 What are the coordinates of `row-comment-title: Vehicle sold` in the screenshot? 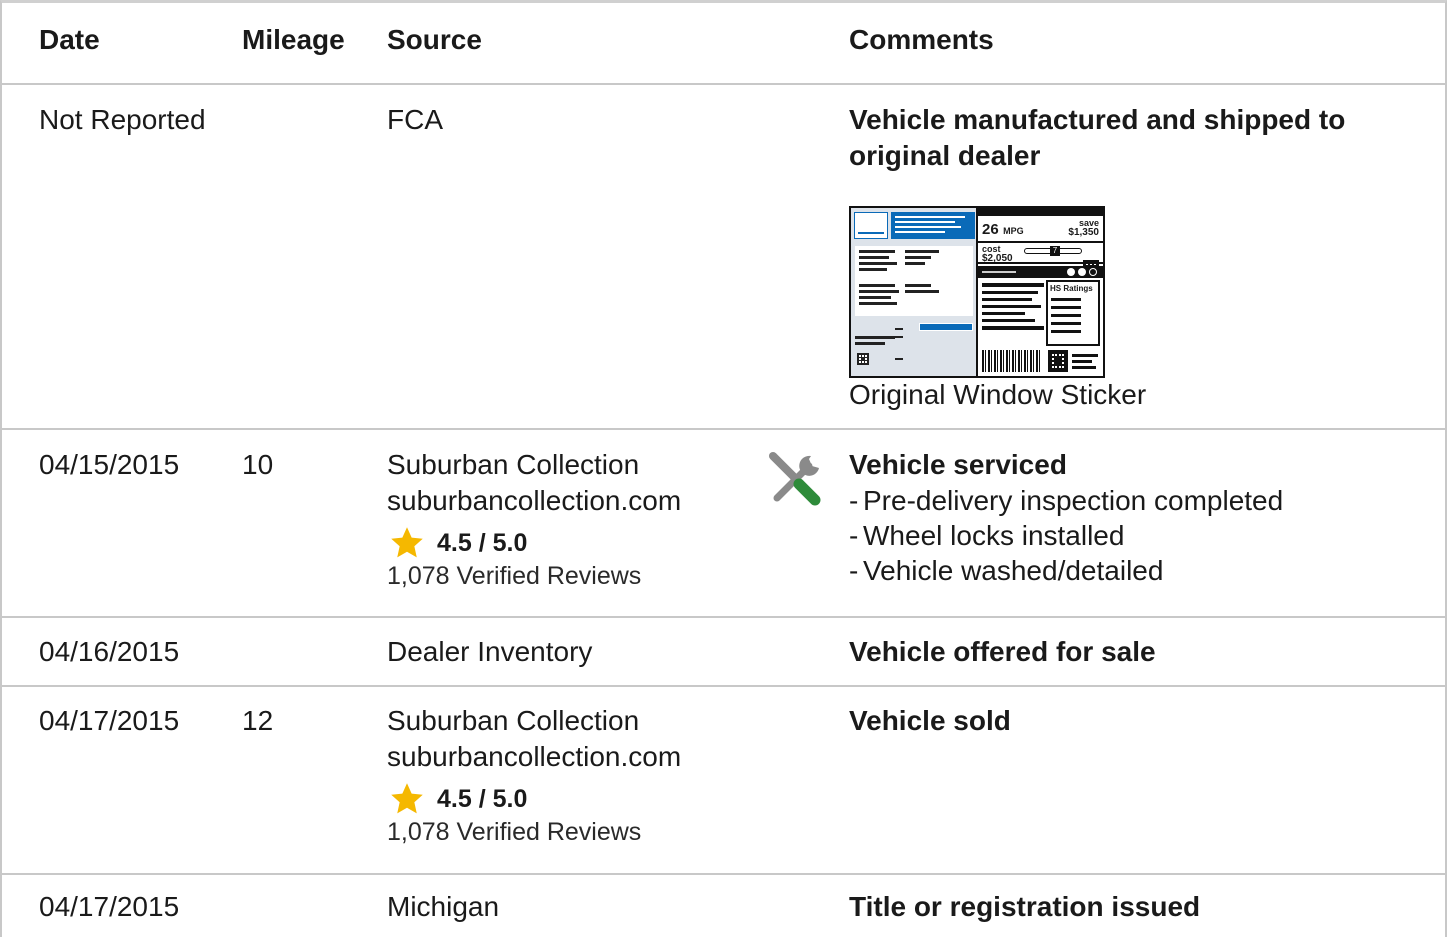 It's located at (930, 720).